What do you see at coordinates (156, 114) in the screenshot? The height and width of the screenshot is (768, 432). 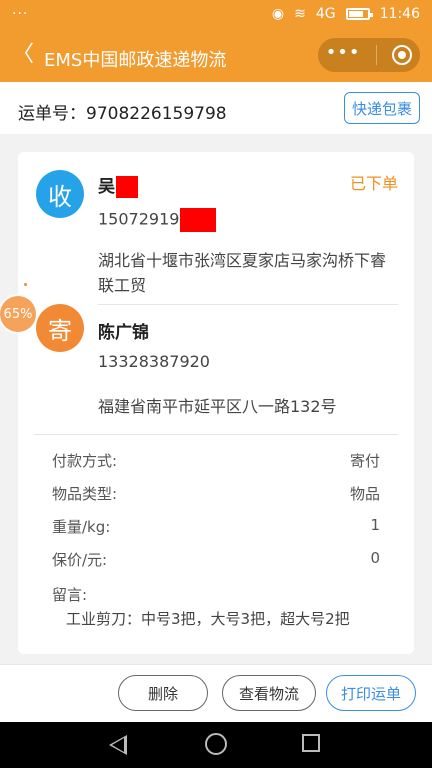 I see `tracking-number: 9708226159798` at bounding box center [156, 114].